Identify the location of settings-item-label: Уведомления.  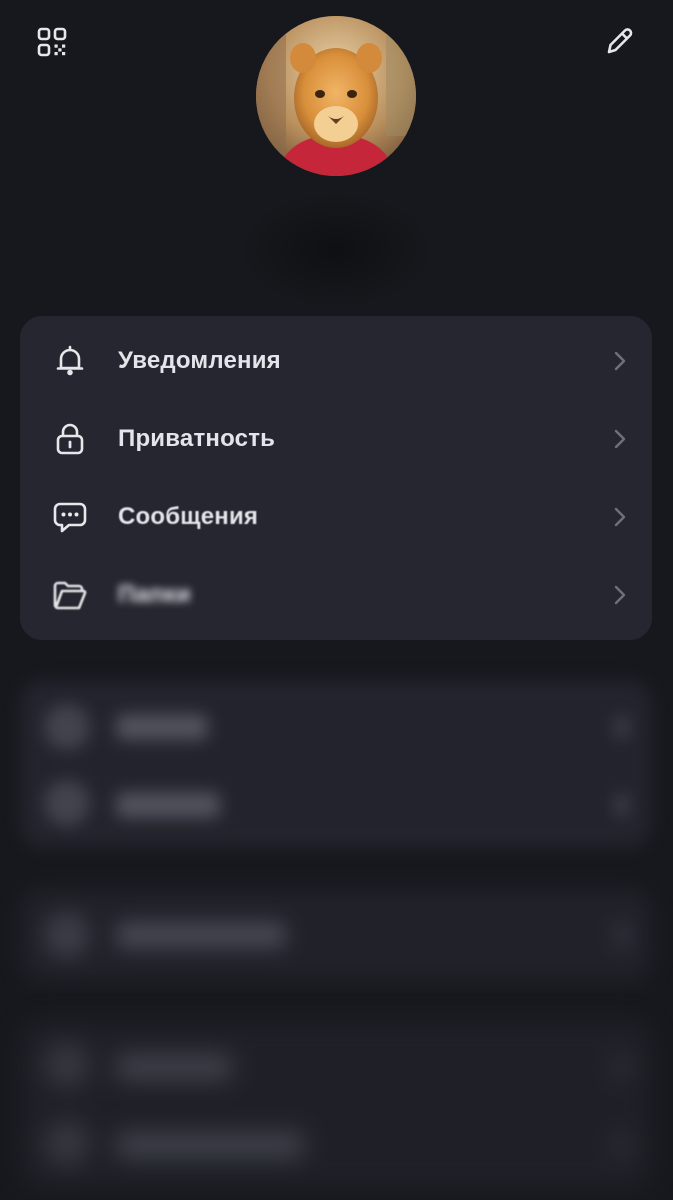
(199, 360).